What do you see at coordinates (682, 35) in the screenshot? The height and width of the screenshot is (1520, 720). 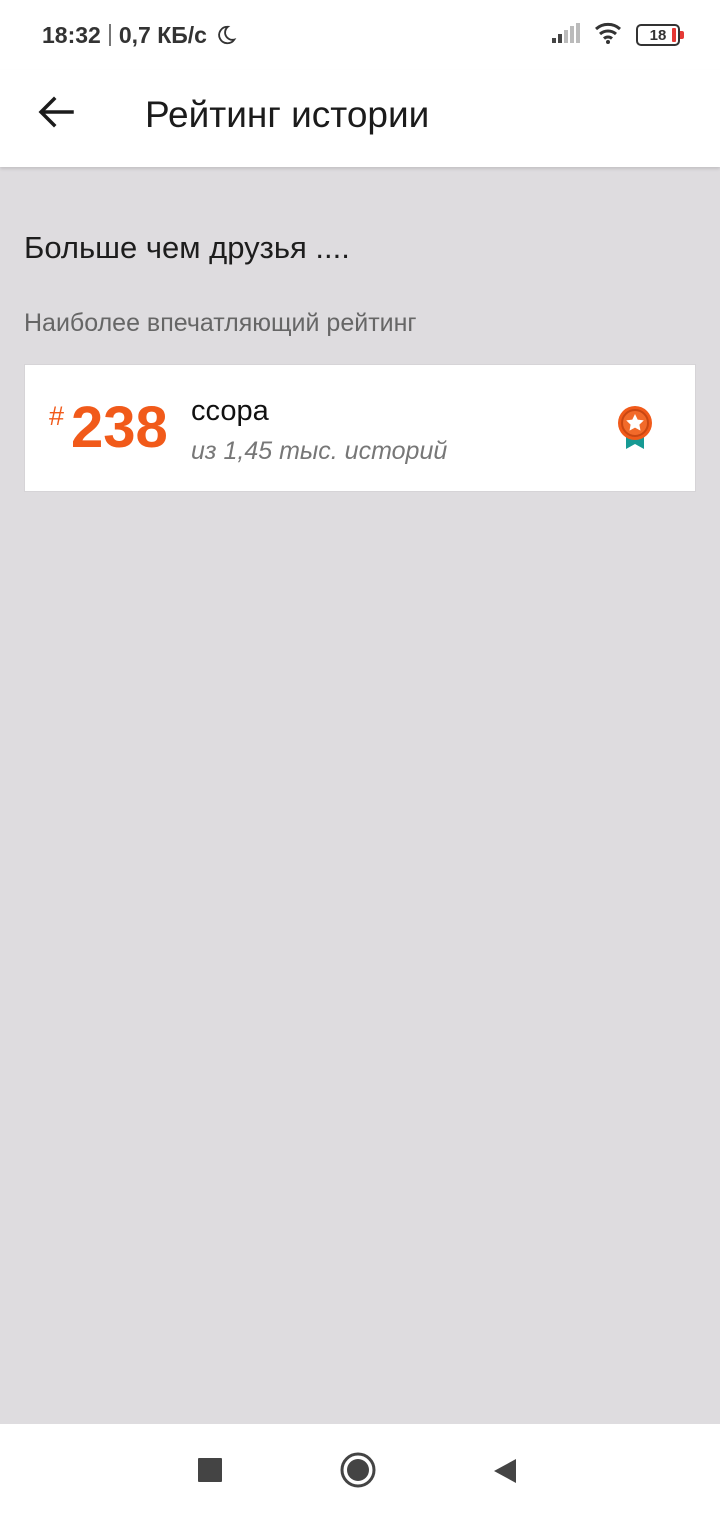 I see `battery-tip` at bounding box center [682, 35].